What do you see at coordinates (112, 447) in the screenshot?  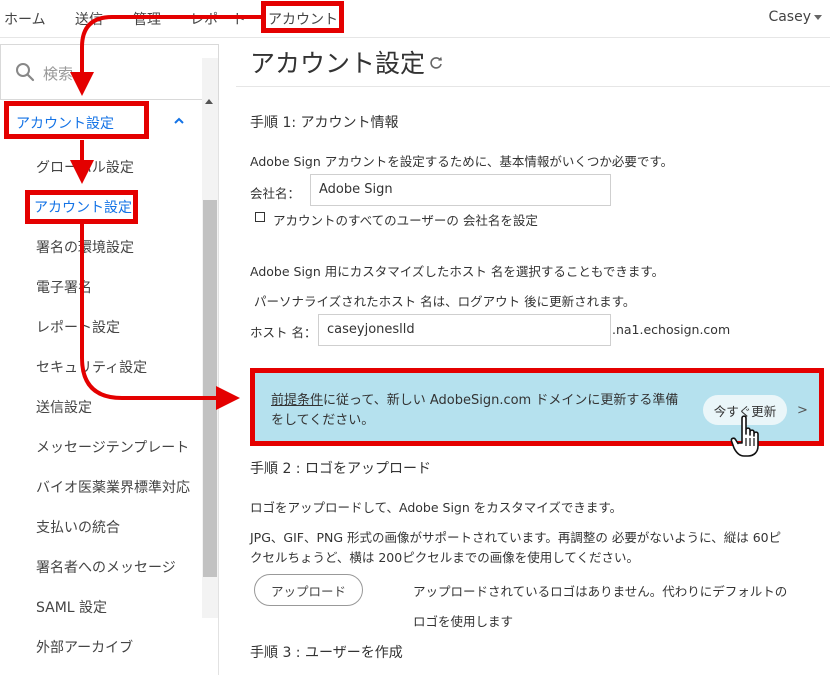 I see `sidebar-item-message-templates: メッセージテンプレート` at bounding box center [112, 447].